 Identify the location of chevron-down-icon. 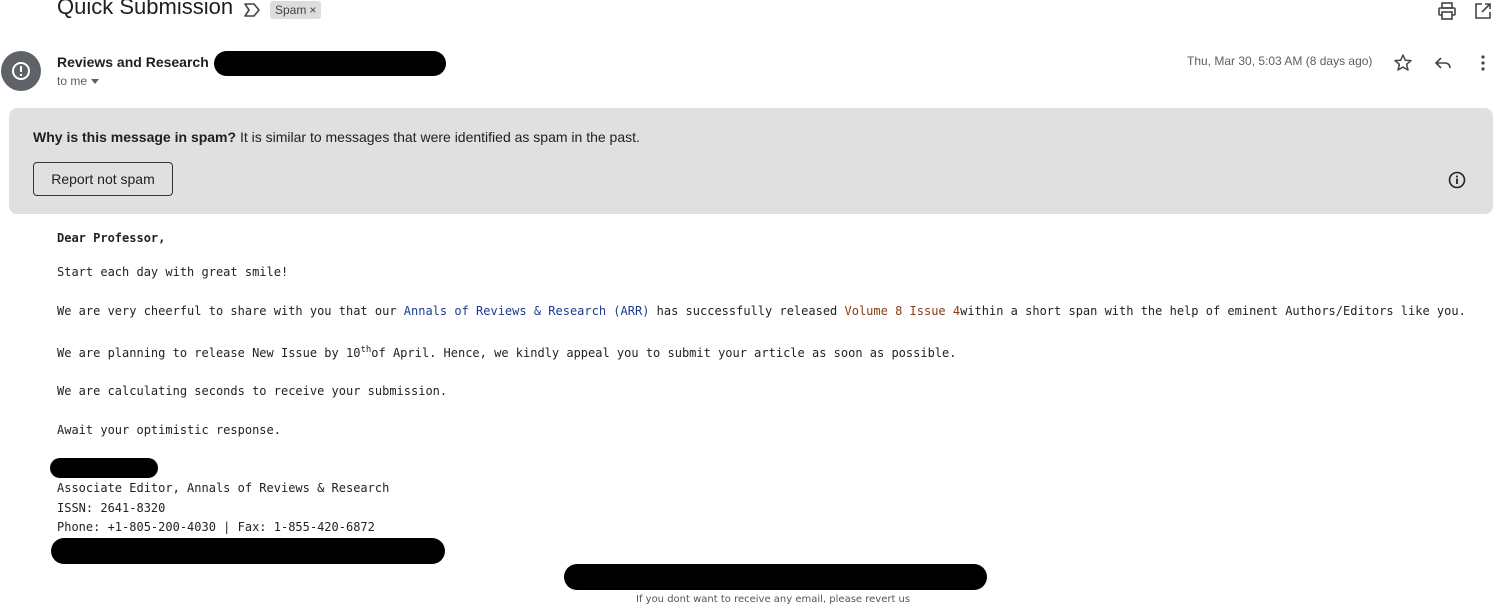
(95, 82).